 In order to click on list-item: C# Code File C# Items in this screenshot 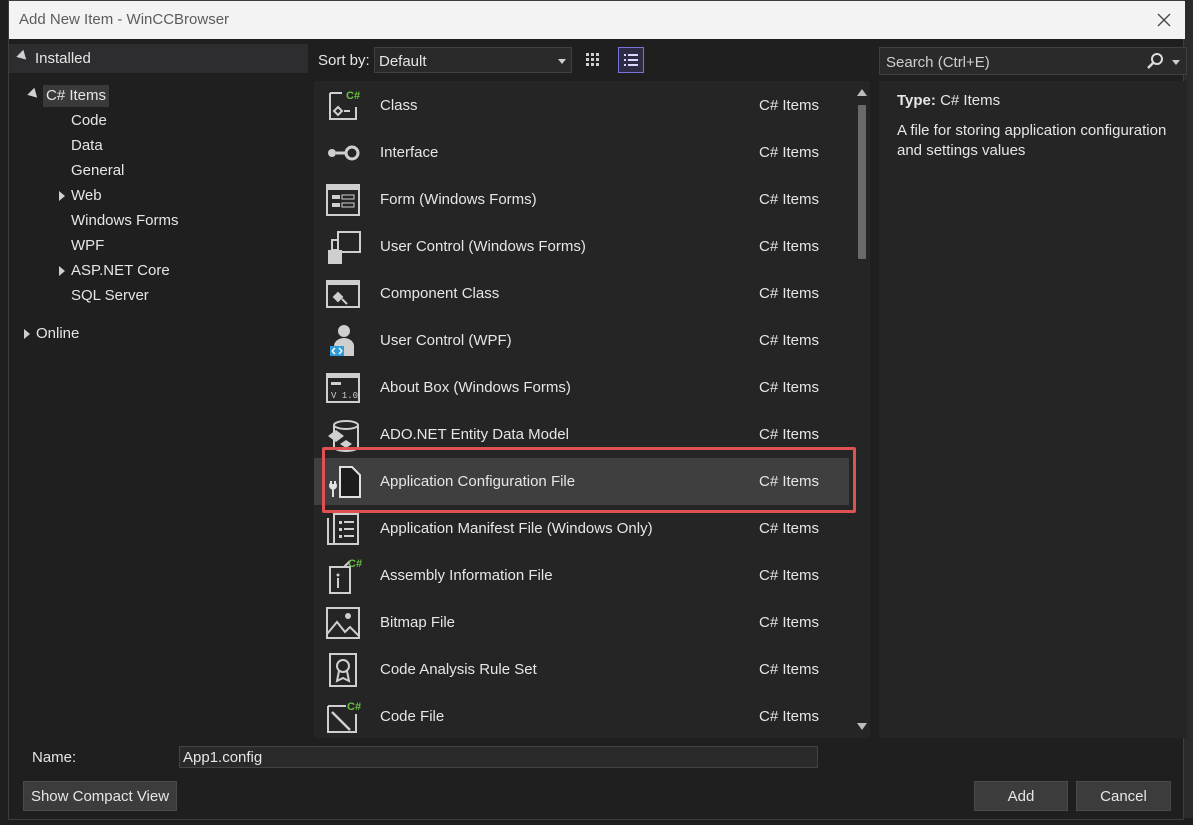, I will do `click(581, 715)`.